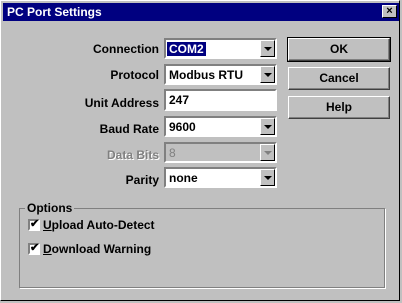 The image size is (402, 303). I want to click on close-button: ×, so click(389, 11).